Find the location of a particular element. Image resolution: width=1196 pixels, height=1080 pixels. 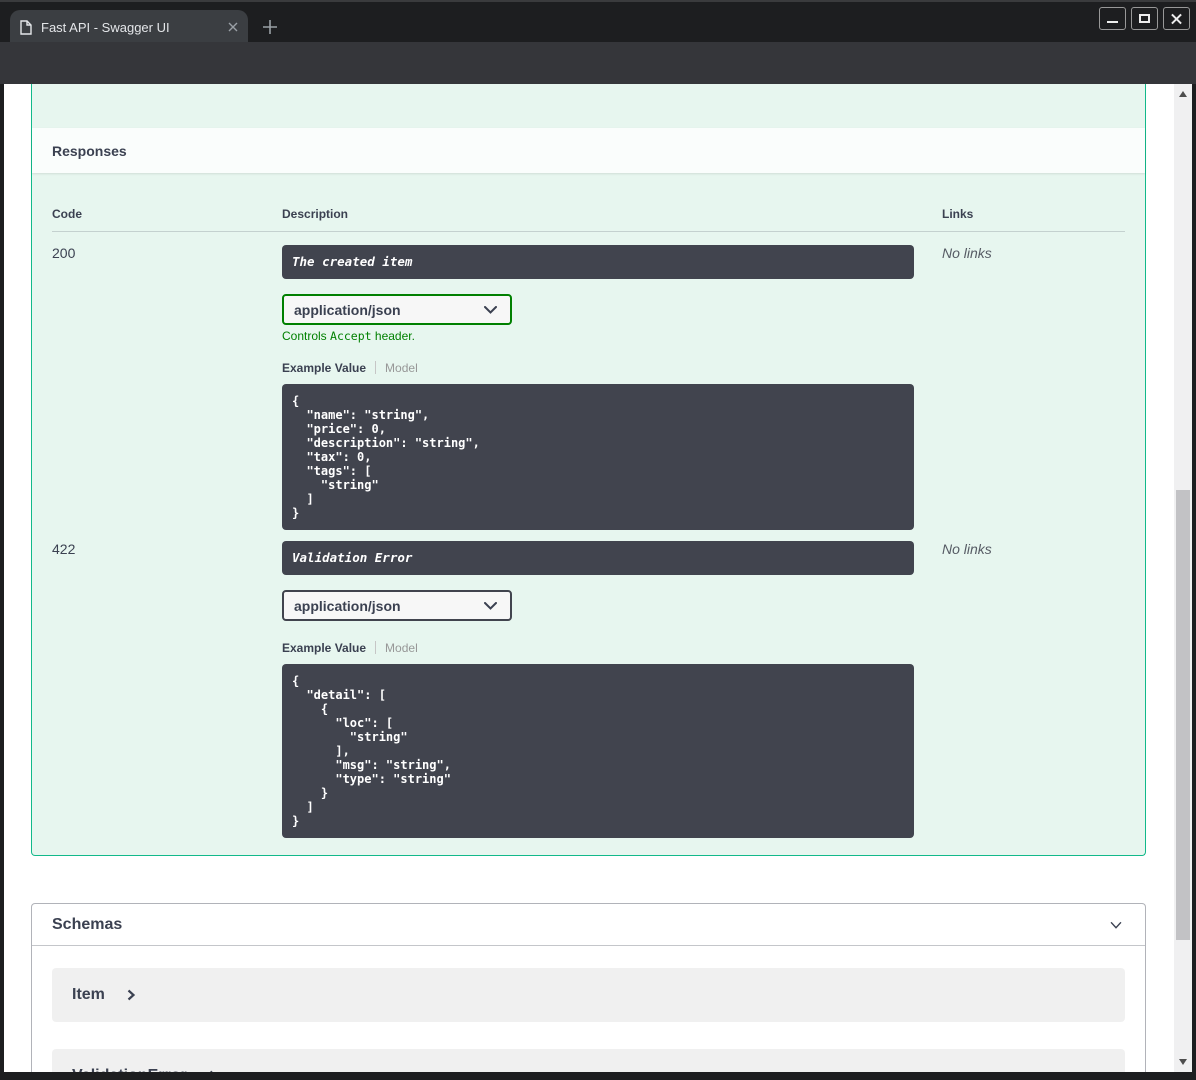

model-item: Item is located at coordinates (588, 995).